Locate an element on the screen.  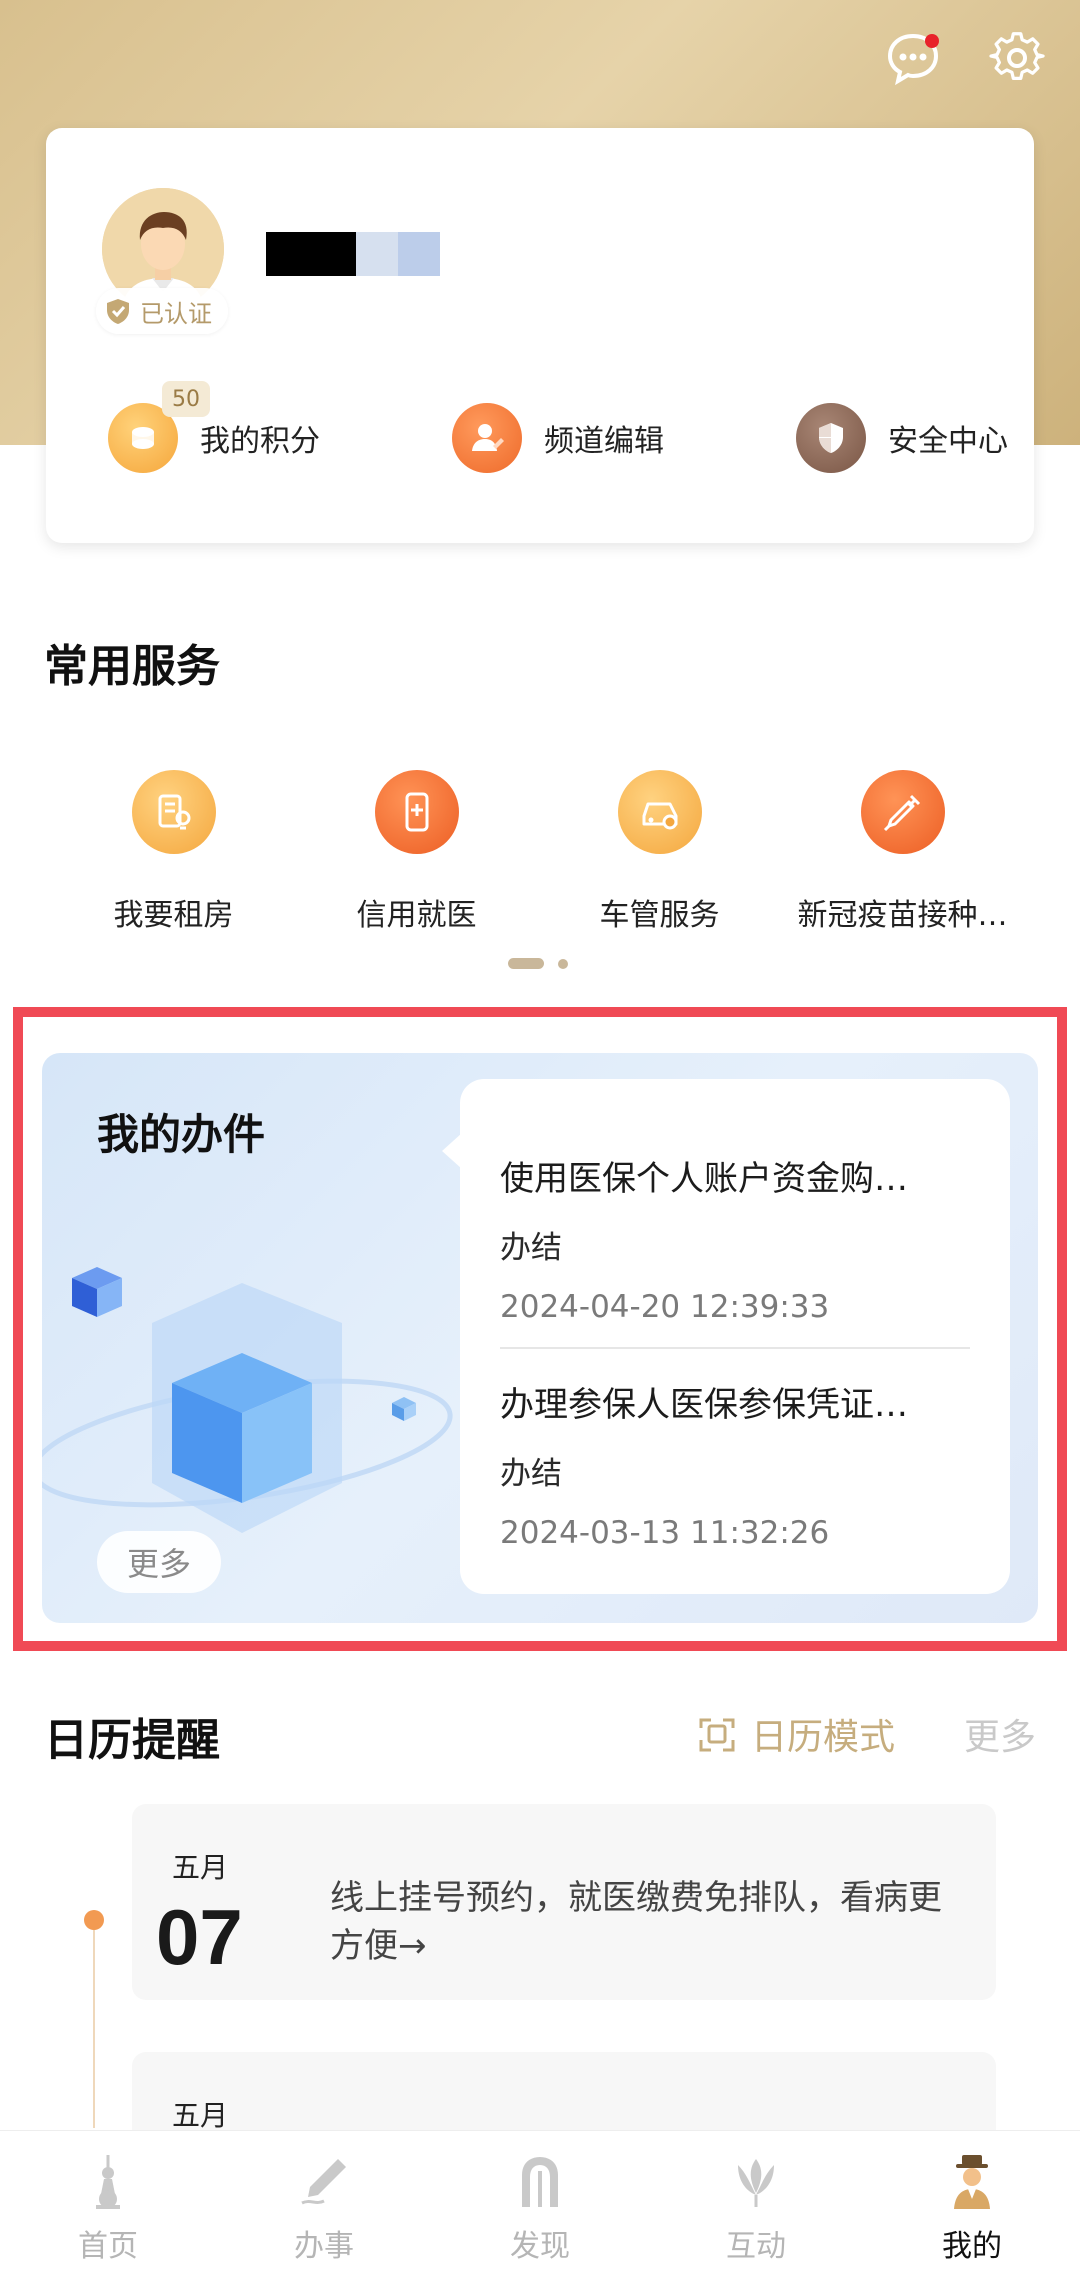
calendar-title: 日历提醒 is located at coordinates (132, 1740).